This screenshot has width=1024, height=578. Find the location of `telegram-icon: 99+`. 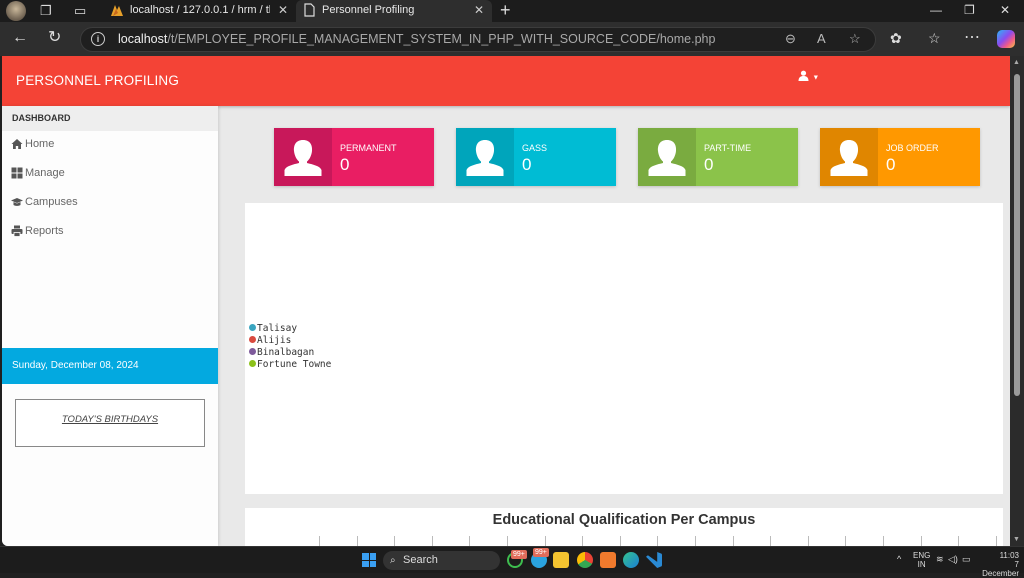

telegram-icon: 99+ is located at coordinates (540, 558).